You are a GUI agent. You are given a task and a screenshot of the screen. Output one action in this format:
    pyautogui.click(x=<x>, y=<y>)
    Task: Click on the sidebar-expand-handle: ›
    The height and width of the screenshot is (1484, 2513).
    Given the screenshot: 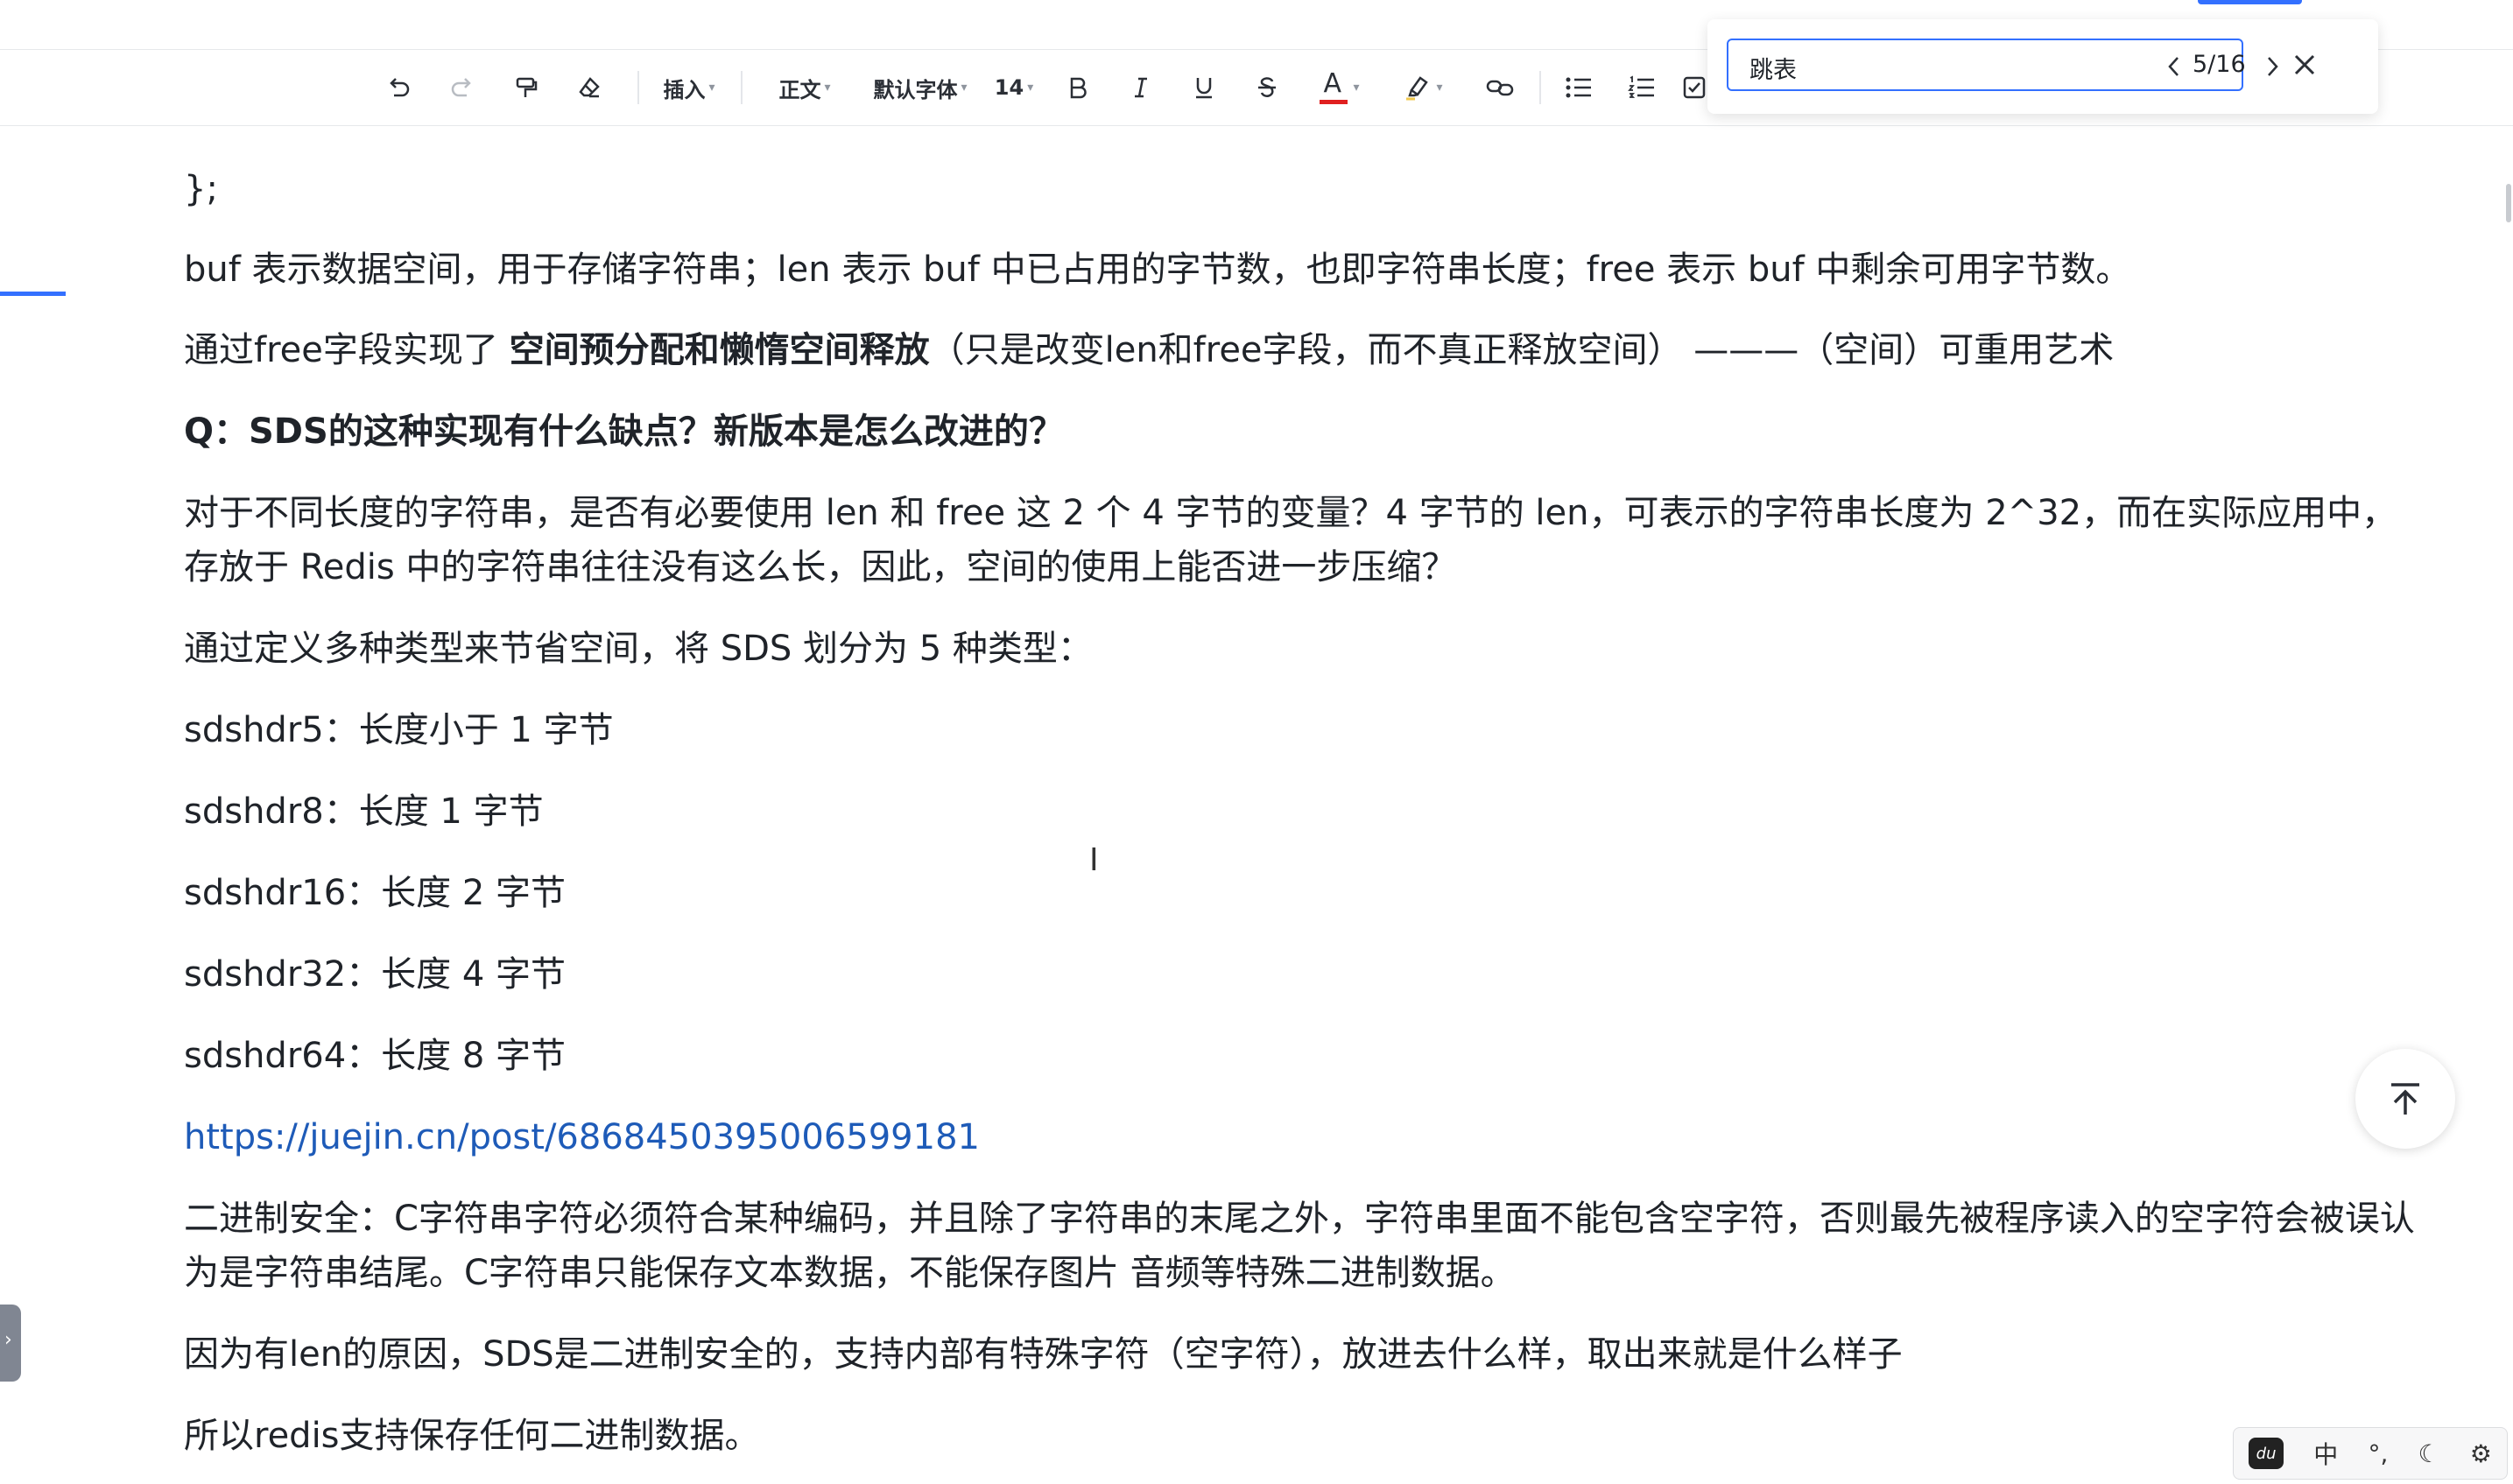 What is the action you would take?
    pyautogui.click(x=11, y=1343)
    